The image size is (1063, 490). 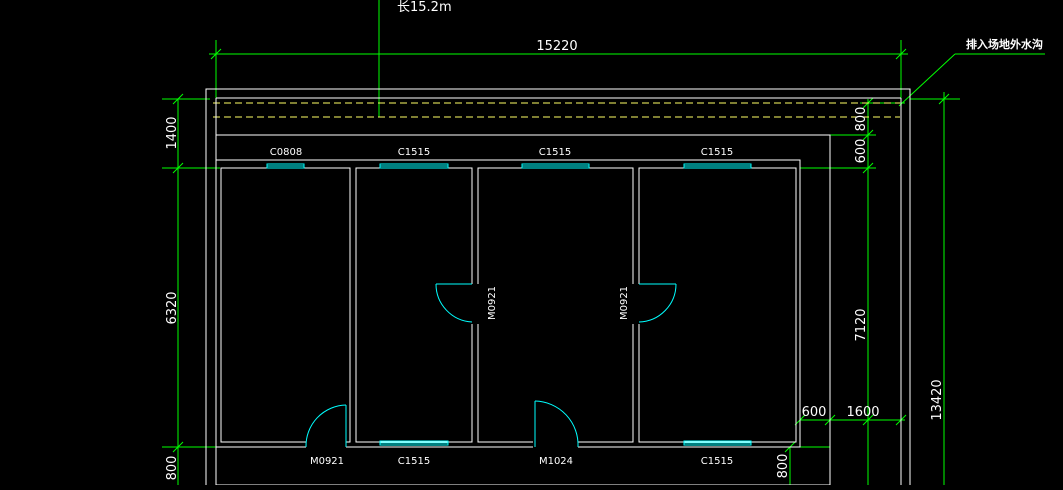 What do you see at coordinates (937, 399) in the screenshot?
I see `dim-right-total: 13420` at bounding box center [937, 399].